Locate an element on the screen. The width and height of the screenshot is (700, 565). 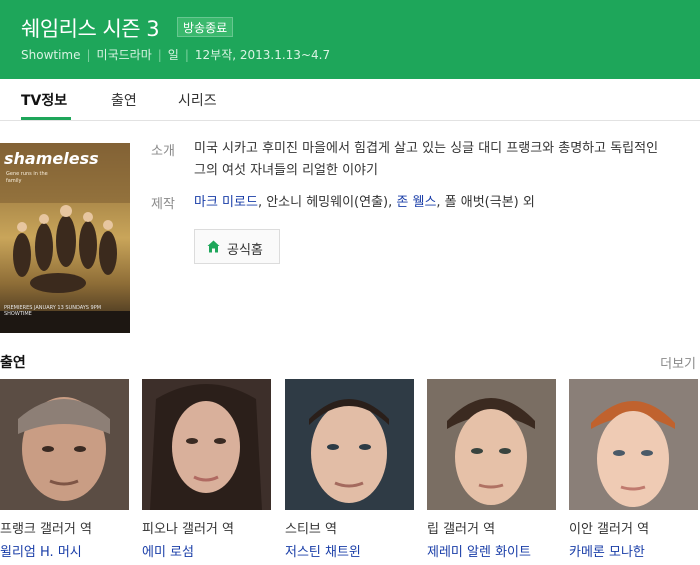
cast-heading: 출연 is located at coordinates (13, 363).